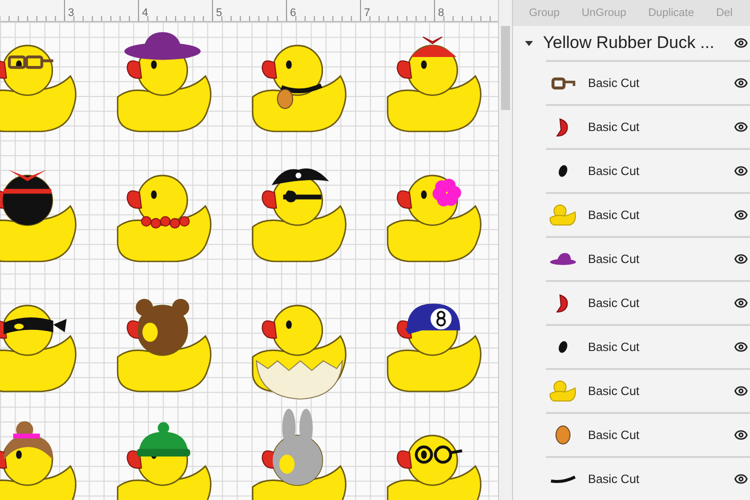 This screenshot has height=500, width=750. Describe the element at coordinates (219, 13) in the screenshot. I see `ruler-label: 5` at that location.